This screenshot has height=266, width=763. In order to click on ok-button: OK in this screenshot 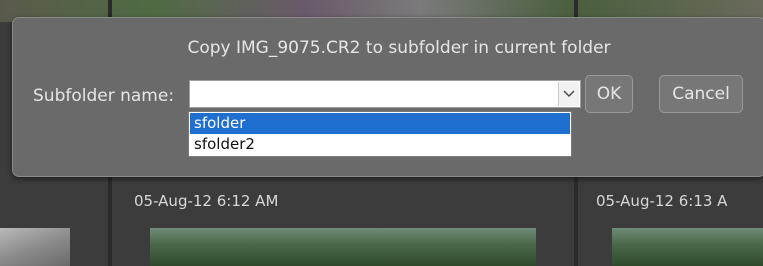, I will do `click(609, 94)`.